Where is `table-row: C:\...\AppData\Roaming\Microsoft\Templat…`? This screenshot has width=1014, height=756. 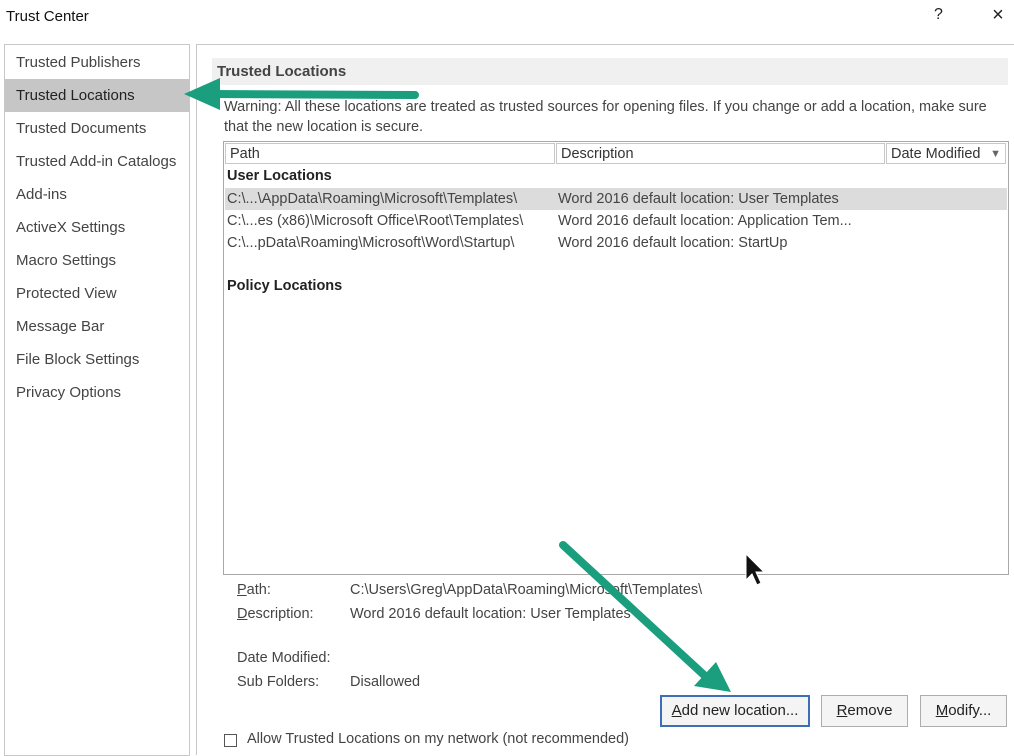 table-row: C:\...\AppData\Roaming\Microsoft\Templat… is located at coordinates (616, 199).